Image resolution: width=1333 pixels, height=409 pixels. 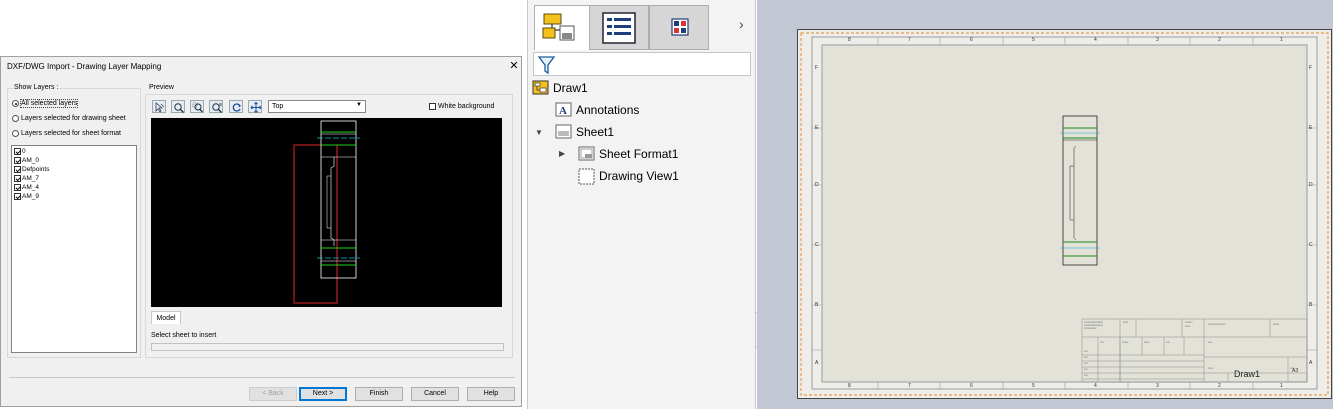 I want to click on select-icon, so click(x=159, y=106).